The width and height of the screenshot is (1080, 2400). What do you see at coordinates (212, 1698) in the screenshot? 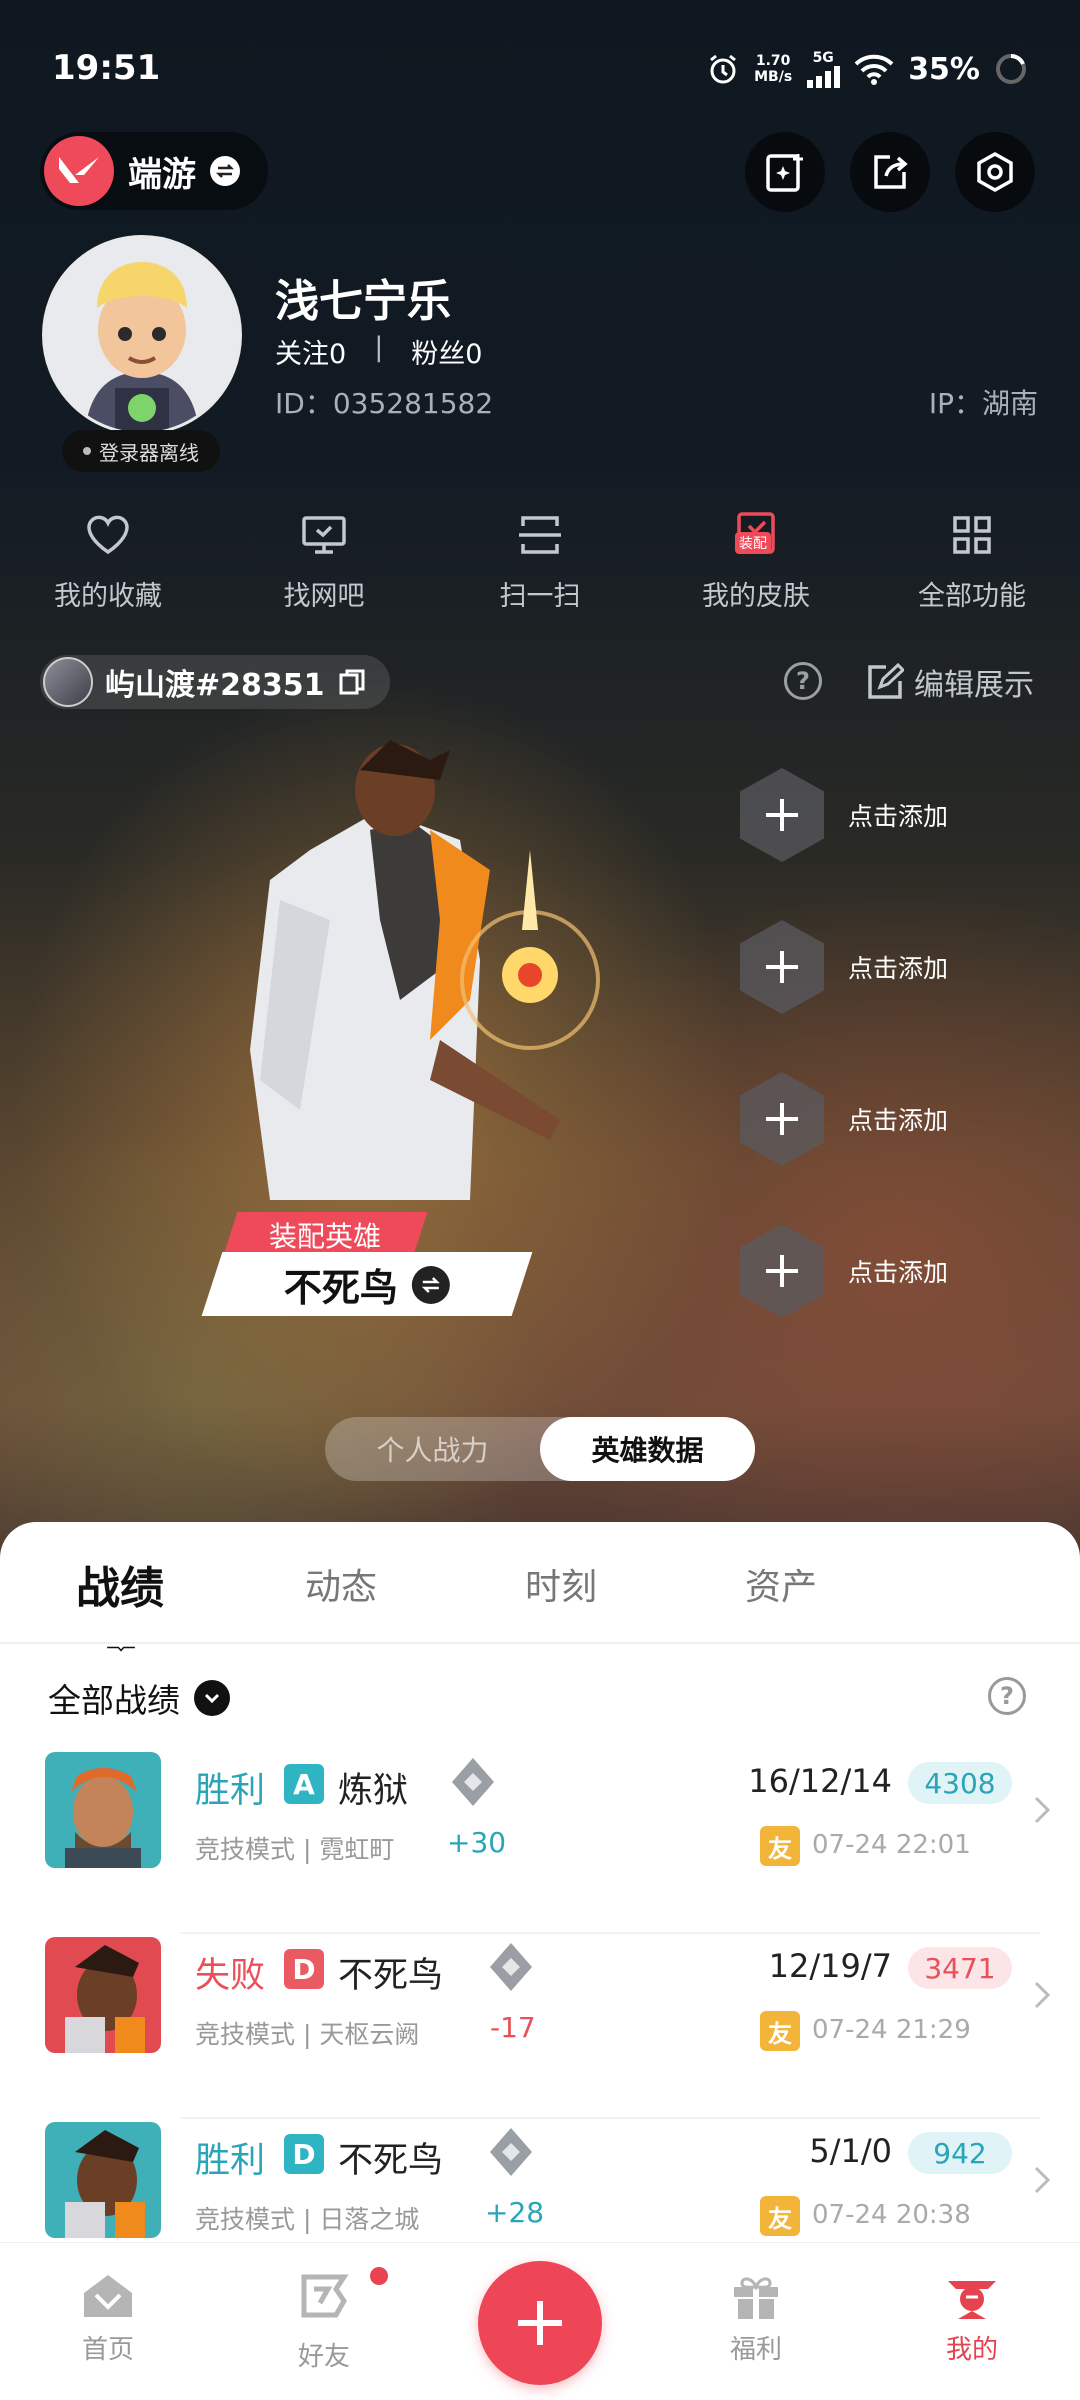
I see `chevron-down-icon` at bounding box center [212, 1698].